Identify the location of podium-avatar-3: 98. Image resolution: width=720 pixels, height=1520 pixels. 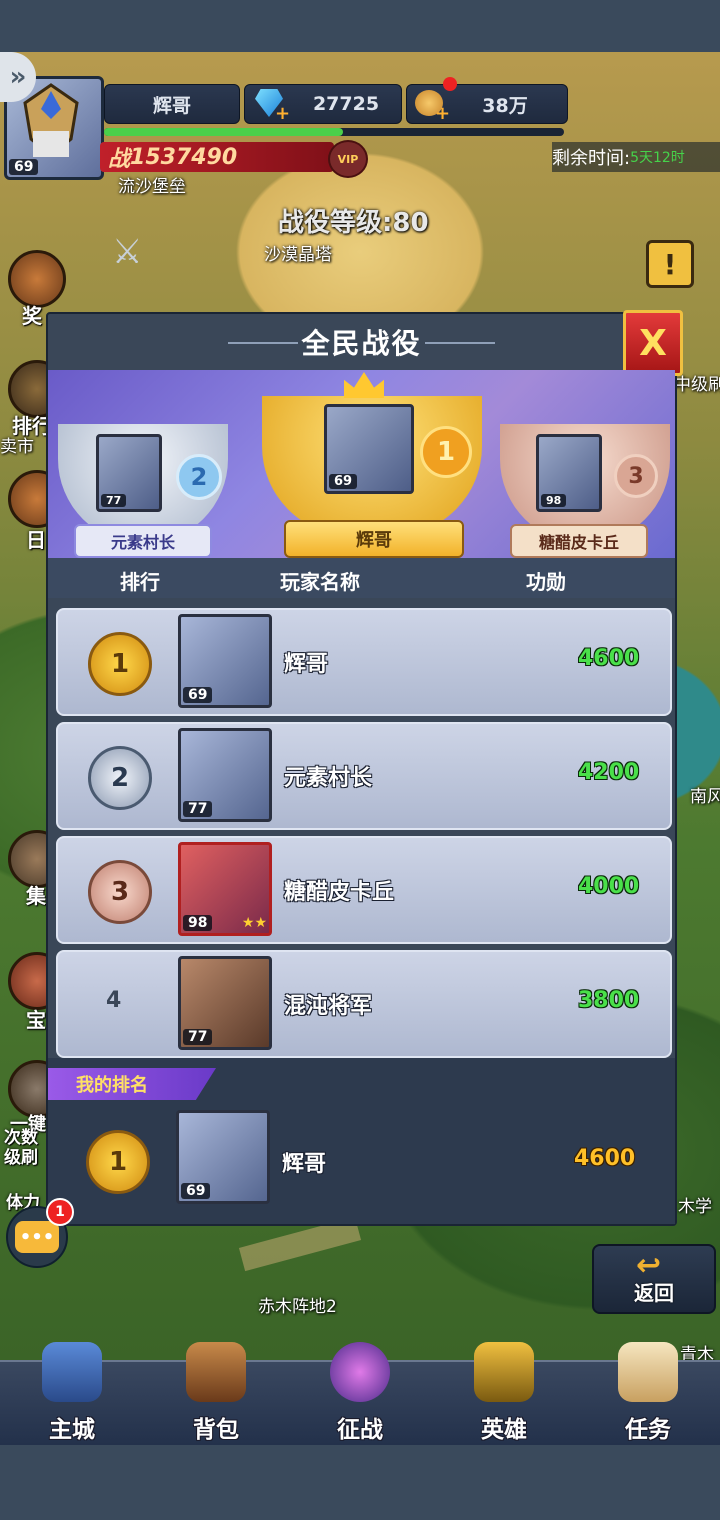
(569, 473).